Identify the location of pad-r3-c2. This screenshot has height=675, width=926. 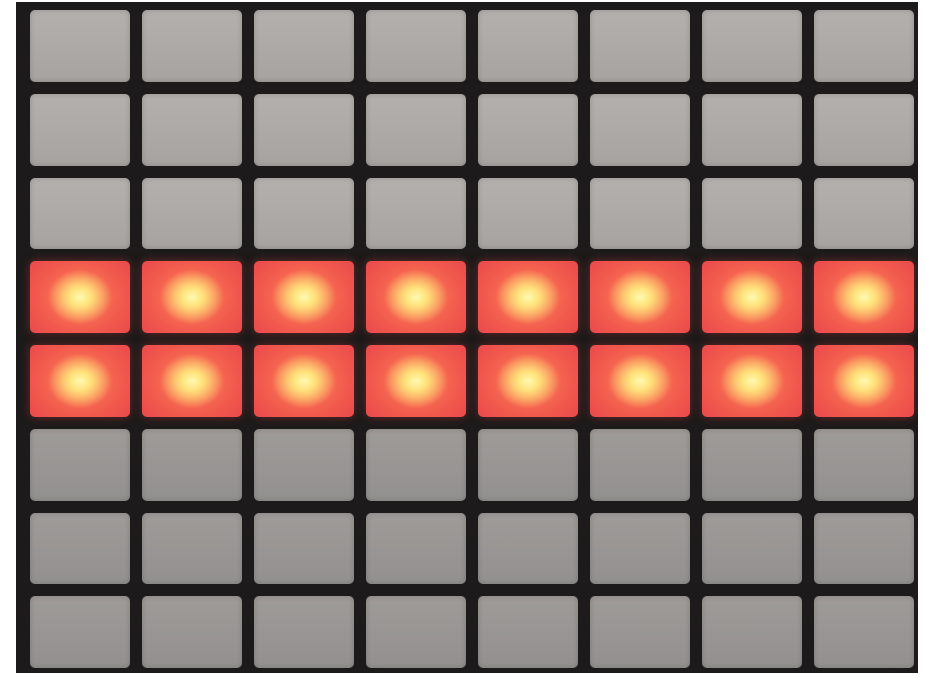
(192, 213).